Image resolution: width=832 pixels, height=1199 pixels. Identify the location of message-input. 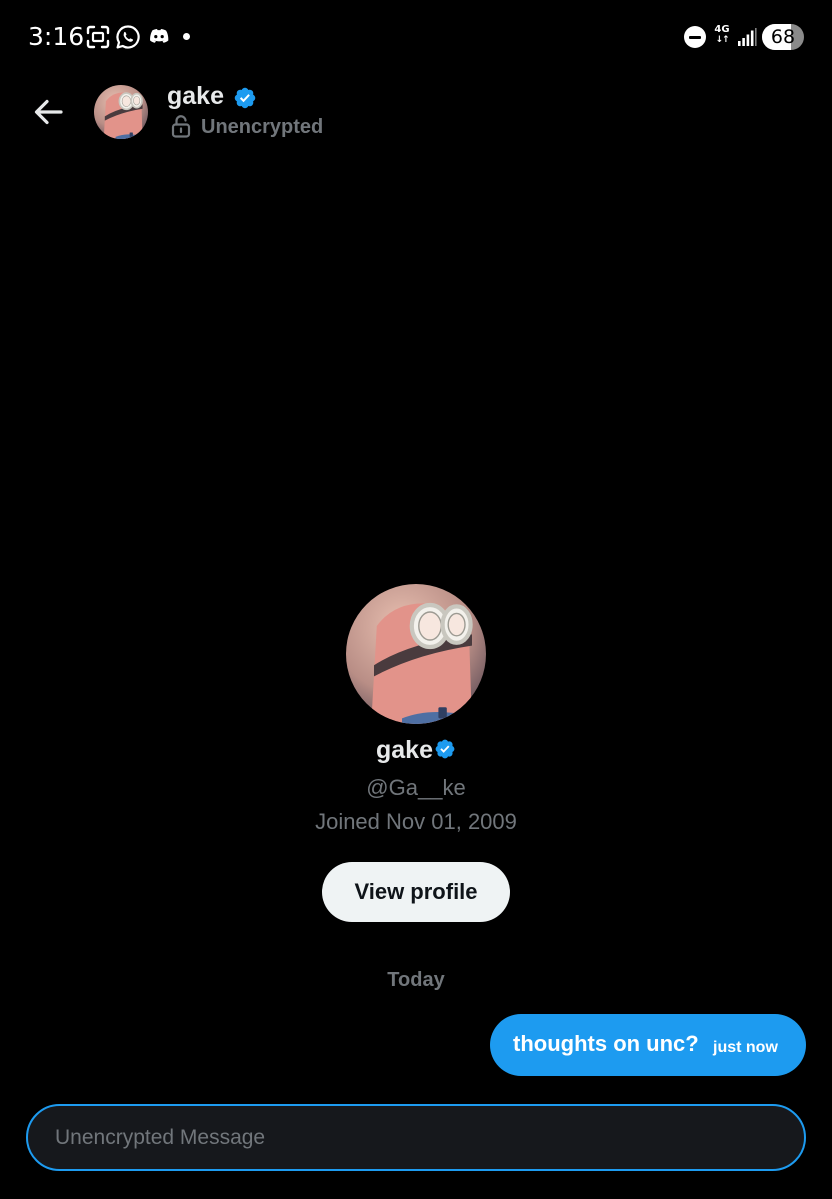
(416, 1137).